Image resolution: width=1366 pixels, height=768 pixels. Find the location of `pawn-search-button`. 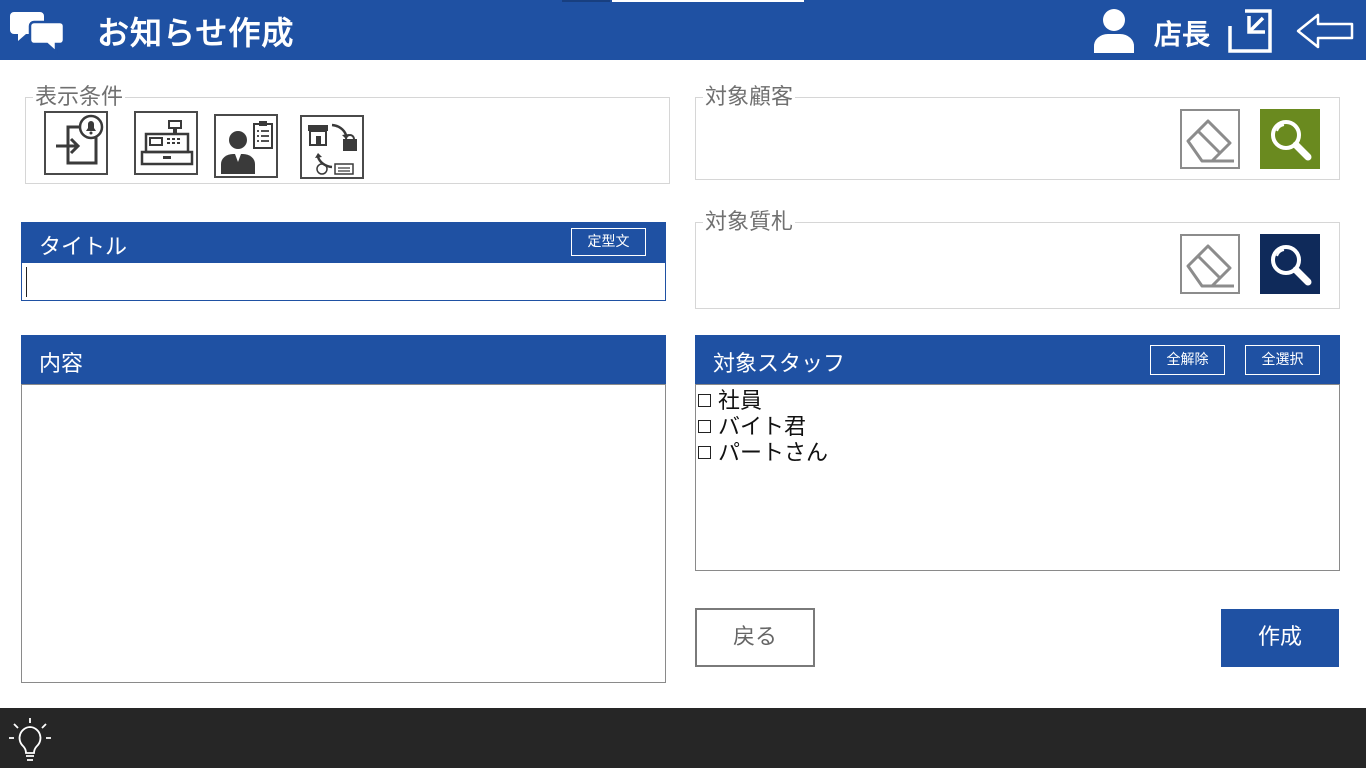

pawn-search-button is located at coordinates (1290, 264).